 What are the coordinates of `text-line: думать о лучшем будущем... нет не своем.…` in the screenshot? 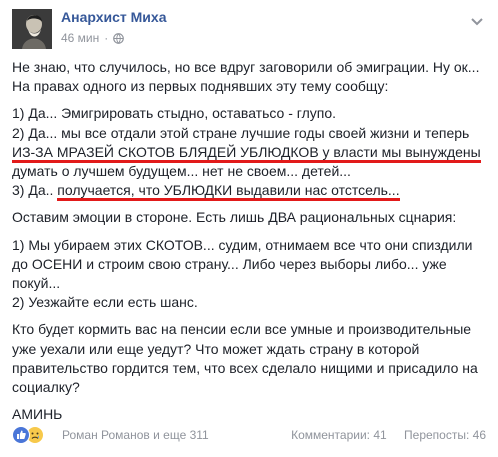 It's located at (181, 171).